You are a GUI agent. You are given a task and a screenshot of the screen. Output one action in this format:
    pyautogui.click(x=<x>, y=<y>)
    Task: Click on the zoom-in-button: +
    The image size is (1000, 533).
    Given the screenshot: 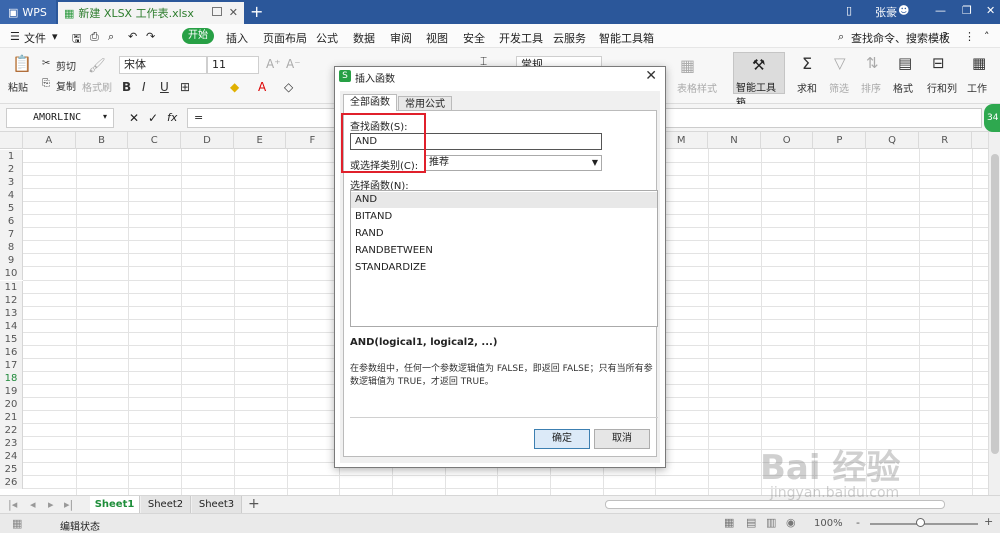 What is the action you would take?
    pyautogui.click(x=988, y=521)
    